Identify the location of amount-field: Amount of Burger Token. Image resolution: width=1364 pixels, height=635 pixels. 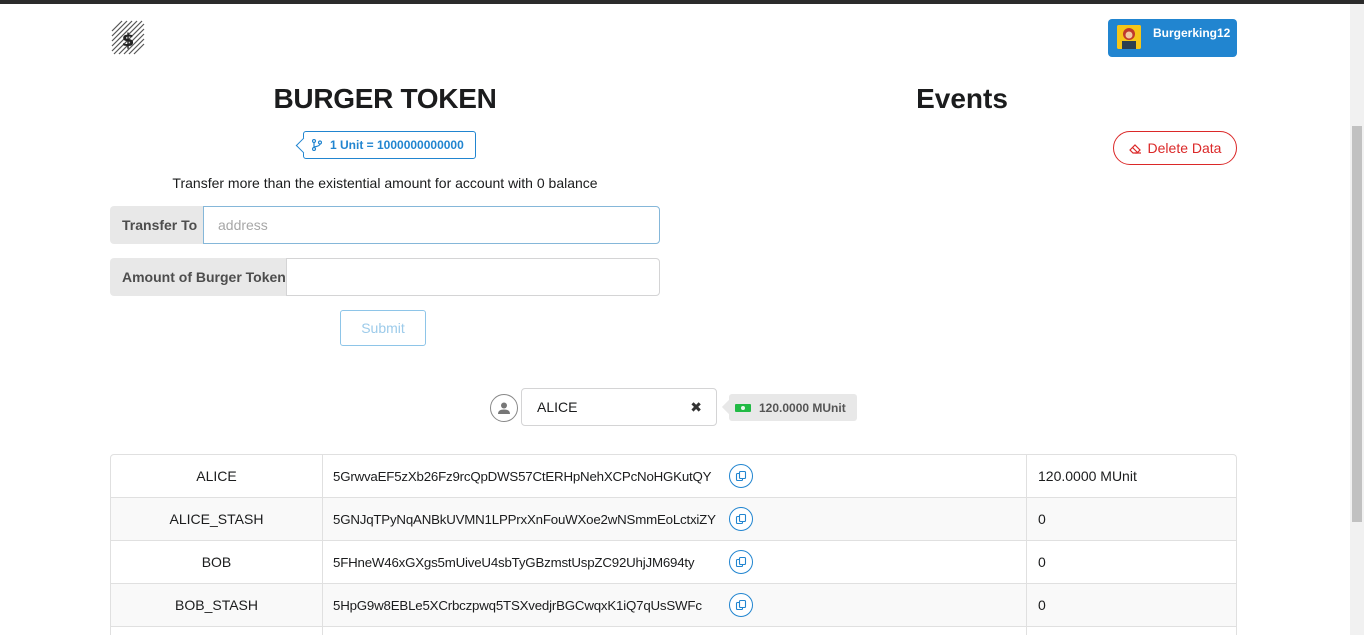
(385, 277).